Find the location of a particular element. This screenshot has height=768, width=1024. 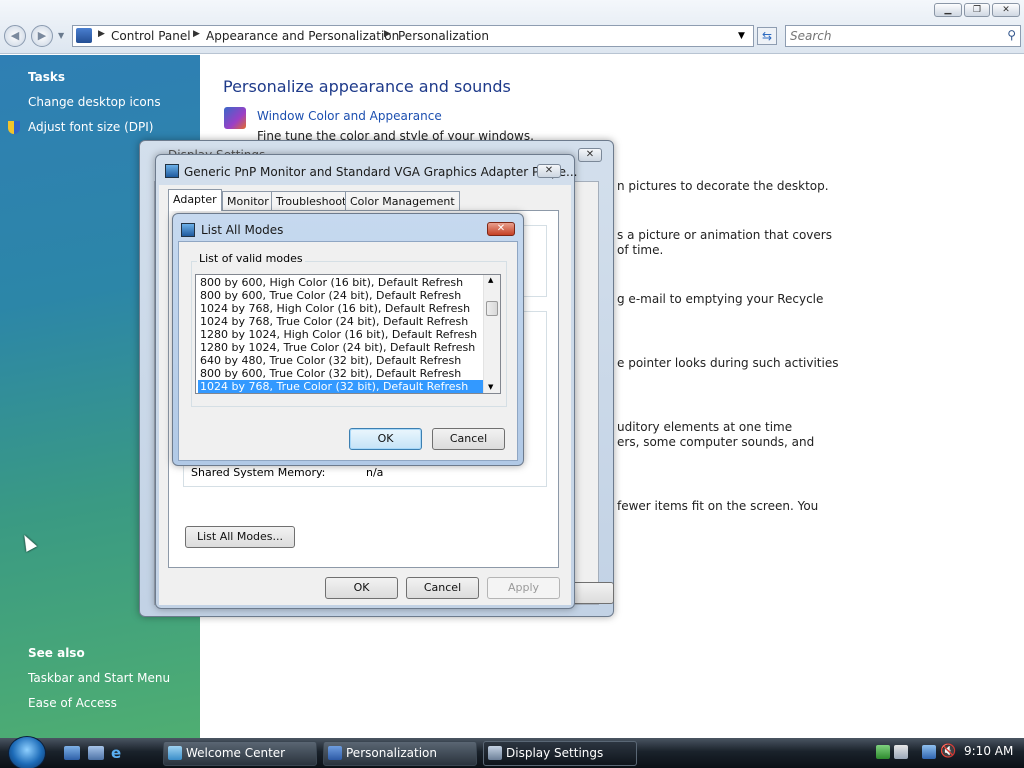

recent-pages-icon: ▼ is located at coordinates (61, 35).